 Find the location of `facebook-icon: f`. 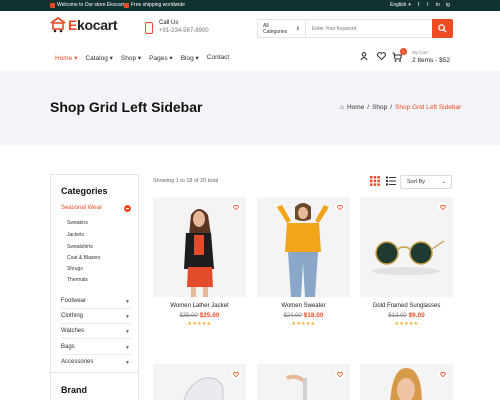

facebook-icon: f is located at coordinates (418, 5).